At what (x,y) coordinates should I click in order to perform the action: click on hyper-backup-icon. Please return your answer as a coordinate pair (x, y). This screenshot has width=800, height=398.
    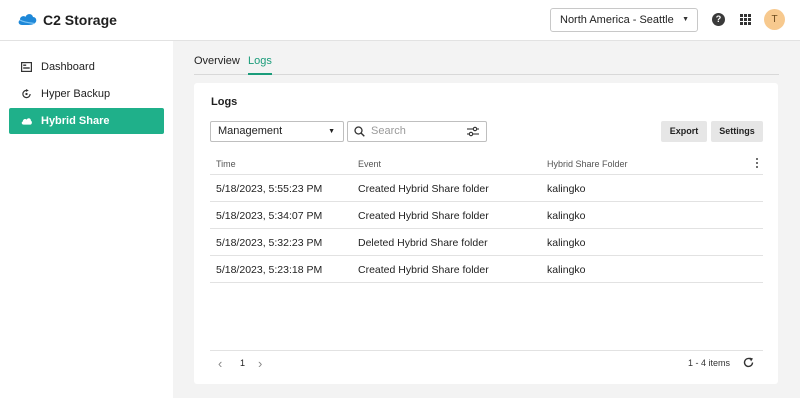
    Looking at the image, I should click on (26, 94).